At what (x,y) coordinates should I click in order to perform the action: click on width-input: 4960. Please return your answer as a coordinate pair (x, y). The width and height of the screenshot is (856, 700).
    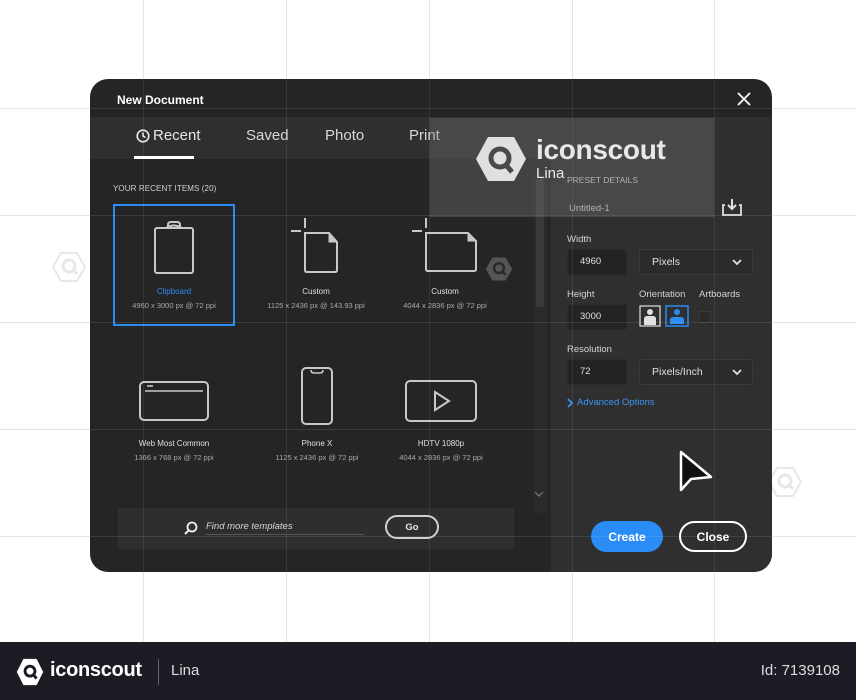
    Looking at the image, I should click on (597, 262).